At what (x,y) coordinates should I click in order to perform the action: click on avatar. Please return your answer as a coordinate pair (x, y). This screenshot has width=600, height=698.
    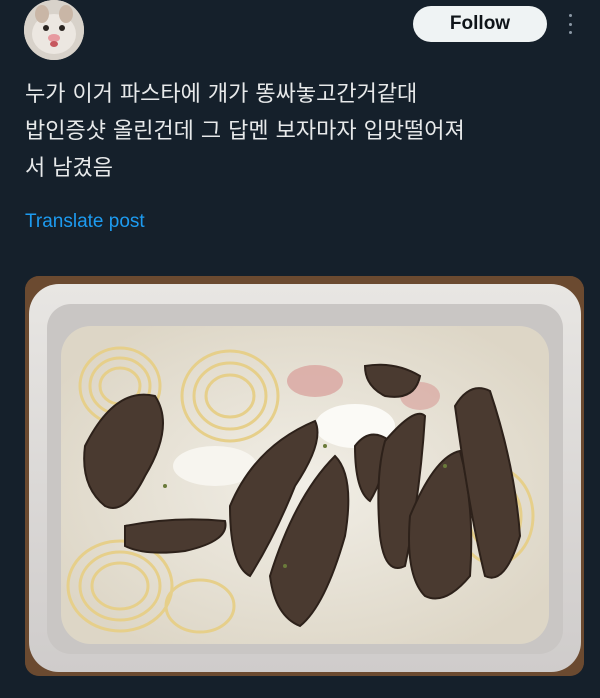
    Looking at the image, I should click on (54, 30).